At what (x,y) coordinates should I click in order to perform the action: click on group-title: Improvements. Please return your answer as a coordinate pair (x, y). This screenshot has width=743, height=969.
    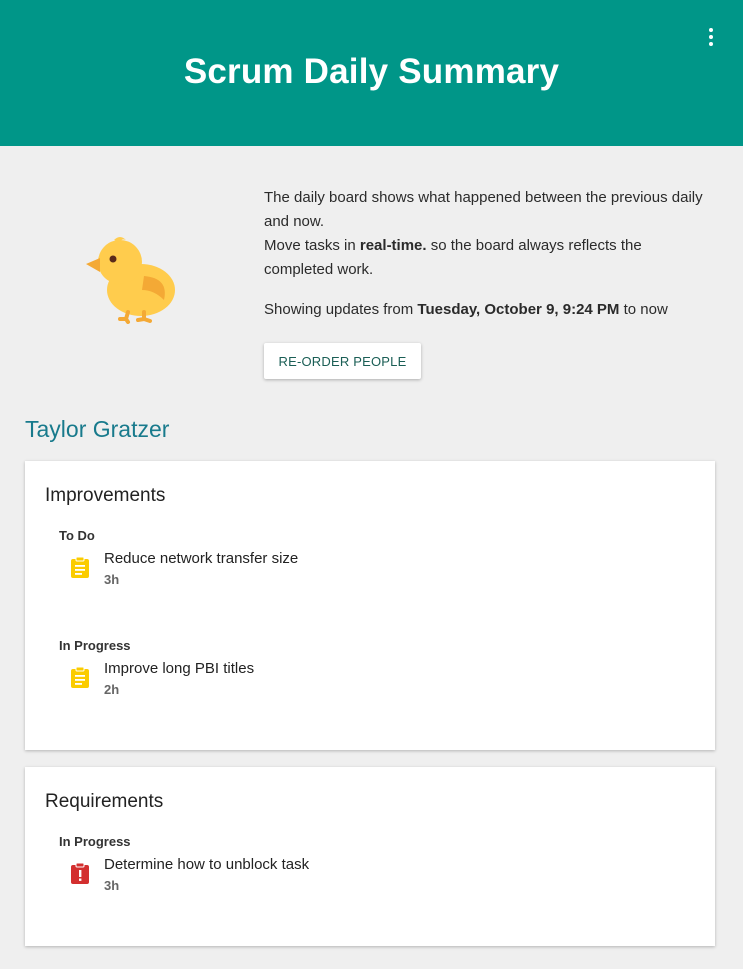
    Looking at the image, I should click on (105, 495).